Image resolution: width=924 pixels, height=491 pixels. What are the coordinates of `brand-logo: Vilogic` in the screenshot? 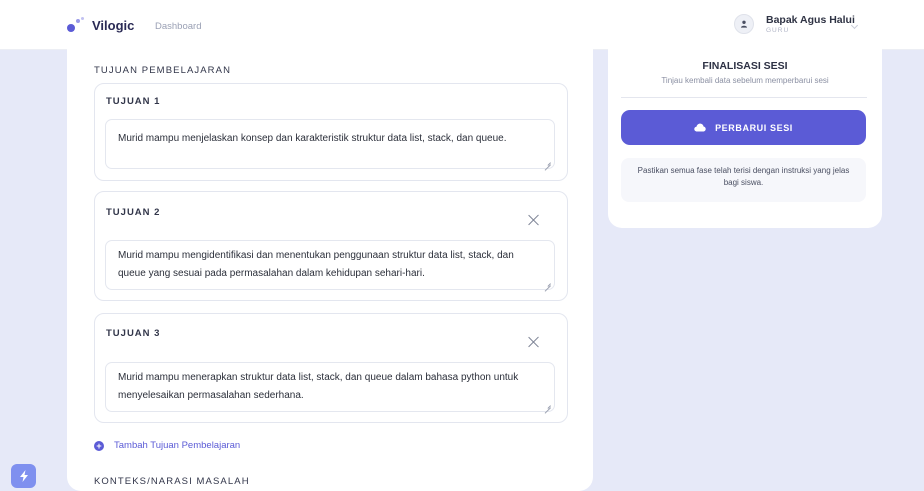 It's located at (100, 25).